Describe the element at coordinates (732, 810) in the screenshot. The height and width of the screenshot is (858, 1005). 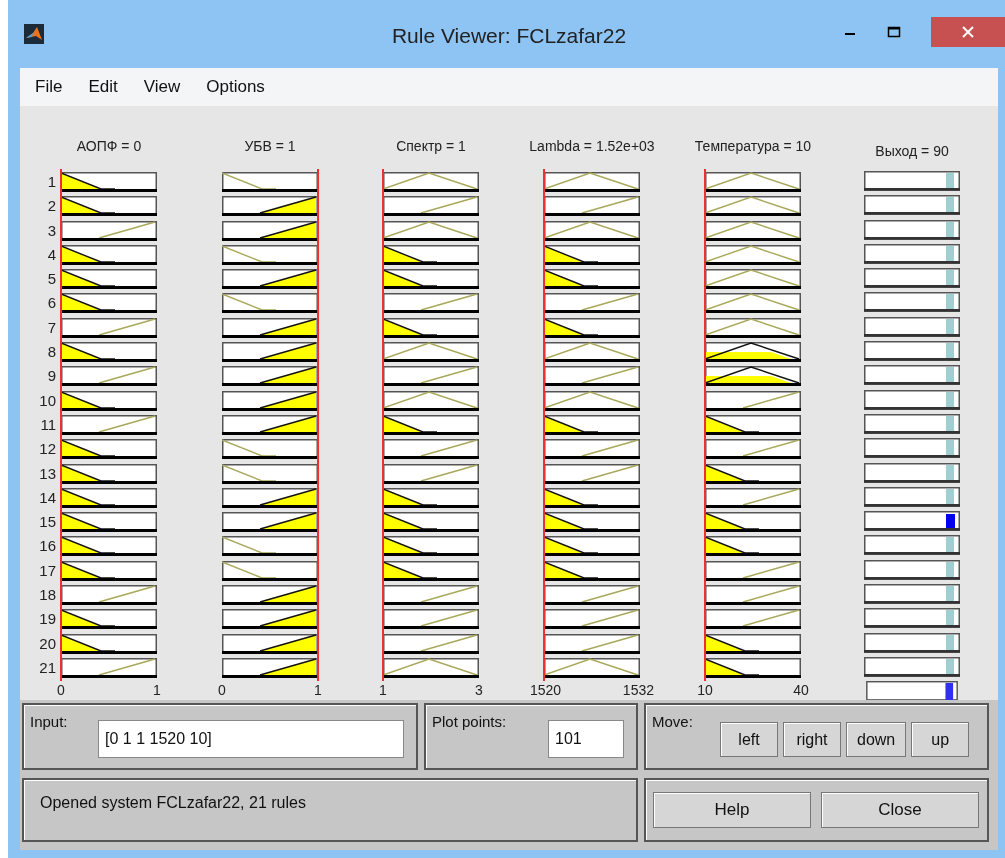
I see `dialog-button: Help` at that location.